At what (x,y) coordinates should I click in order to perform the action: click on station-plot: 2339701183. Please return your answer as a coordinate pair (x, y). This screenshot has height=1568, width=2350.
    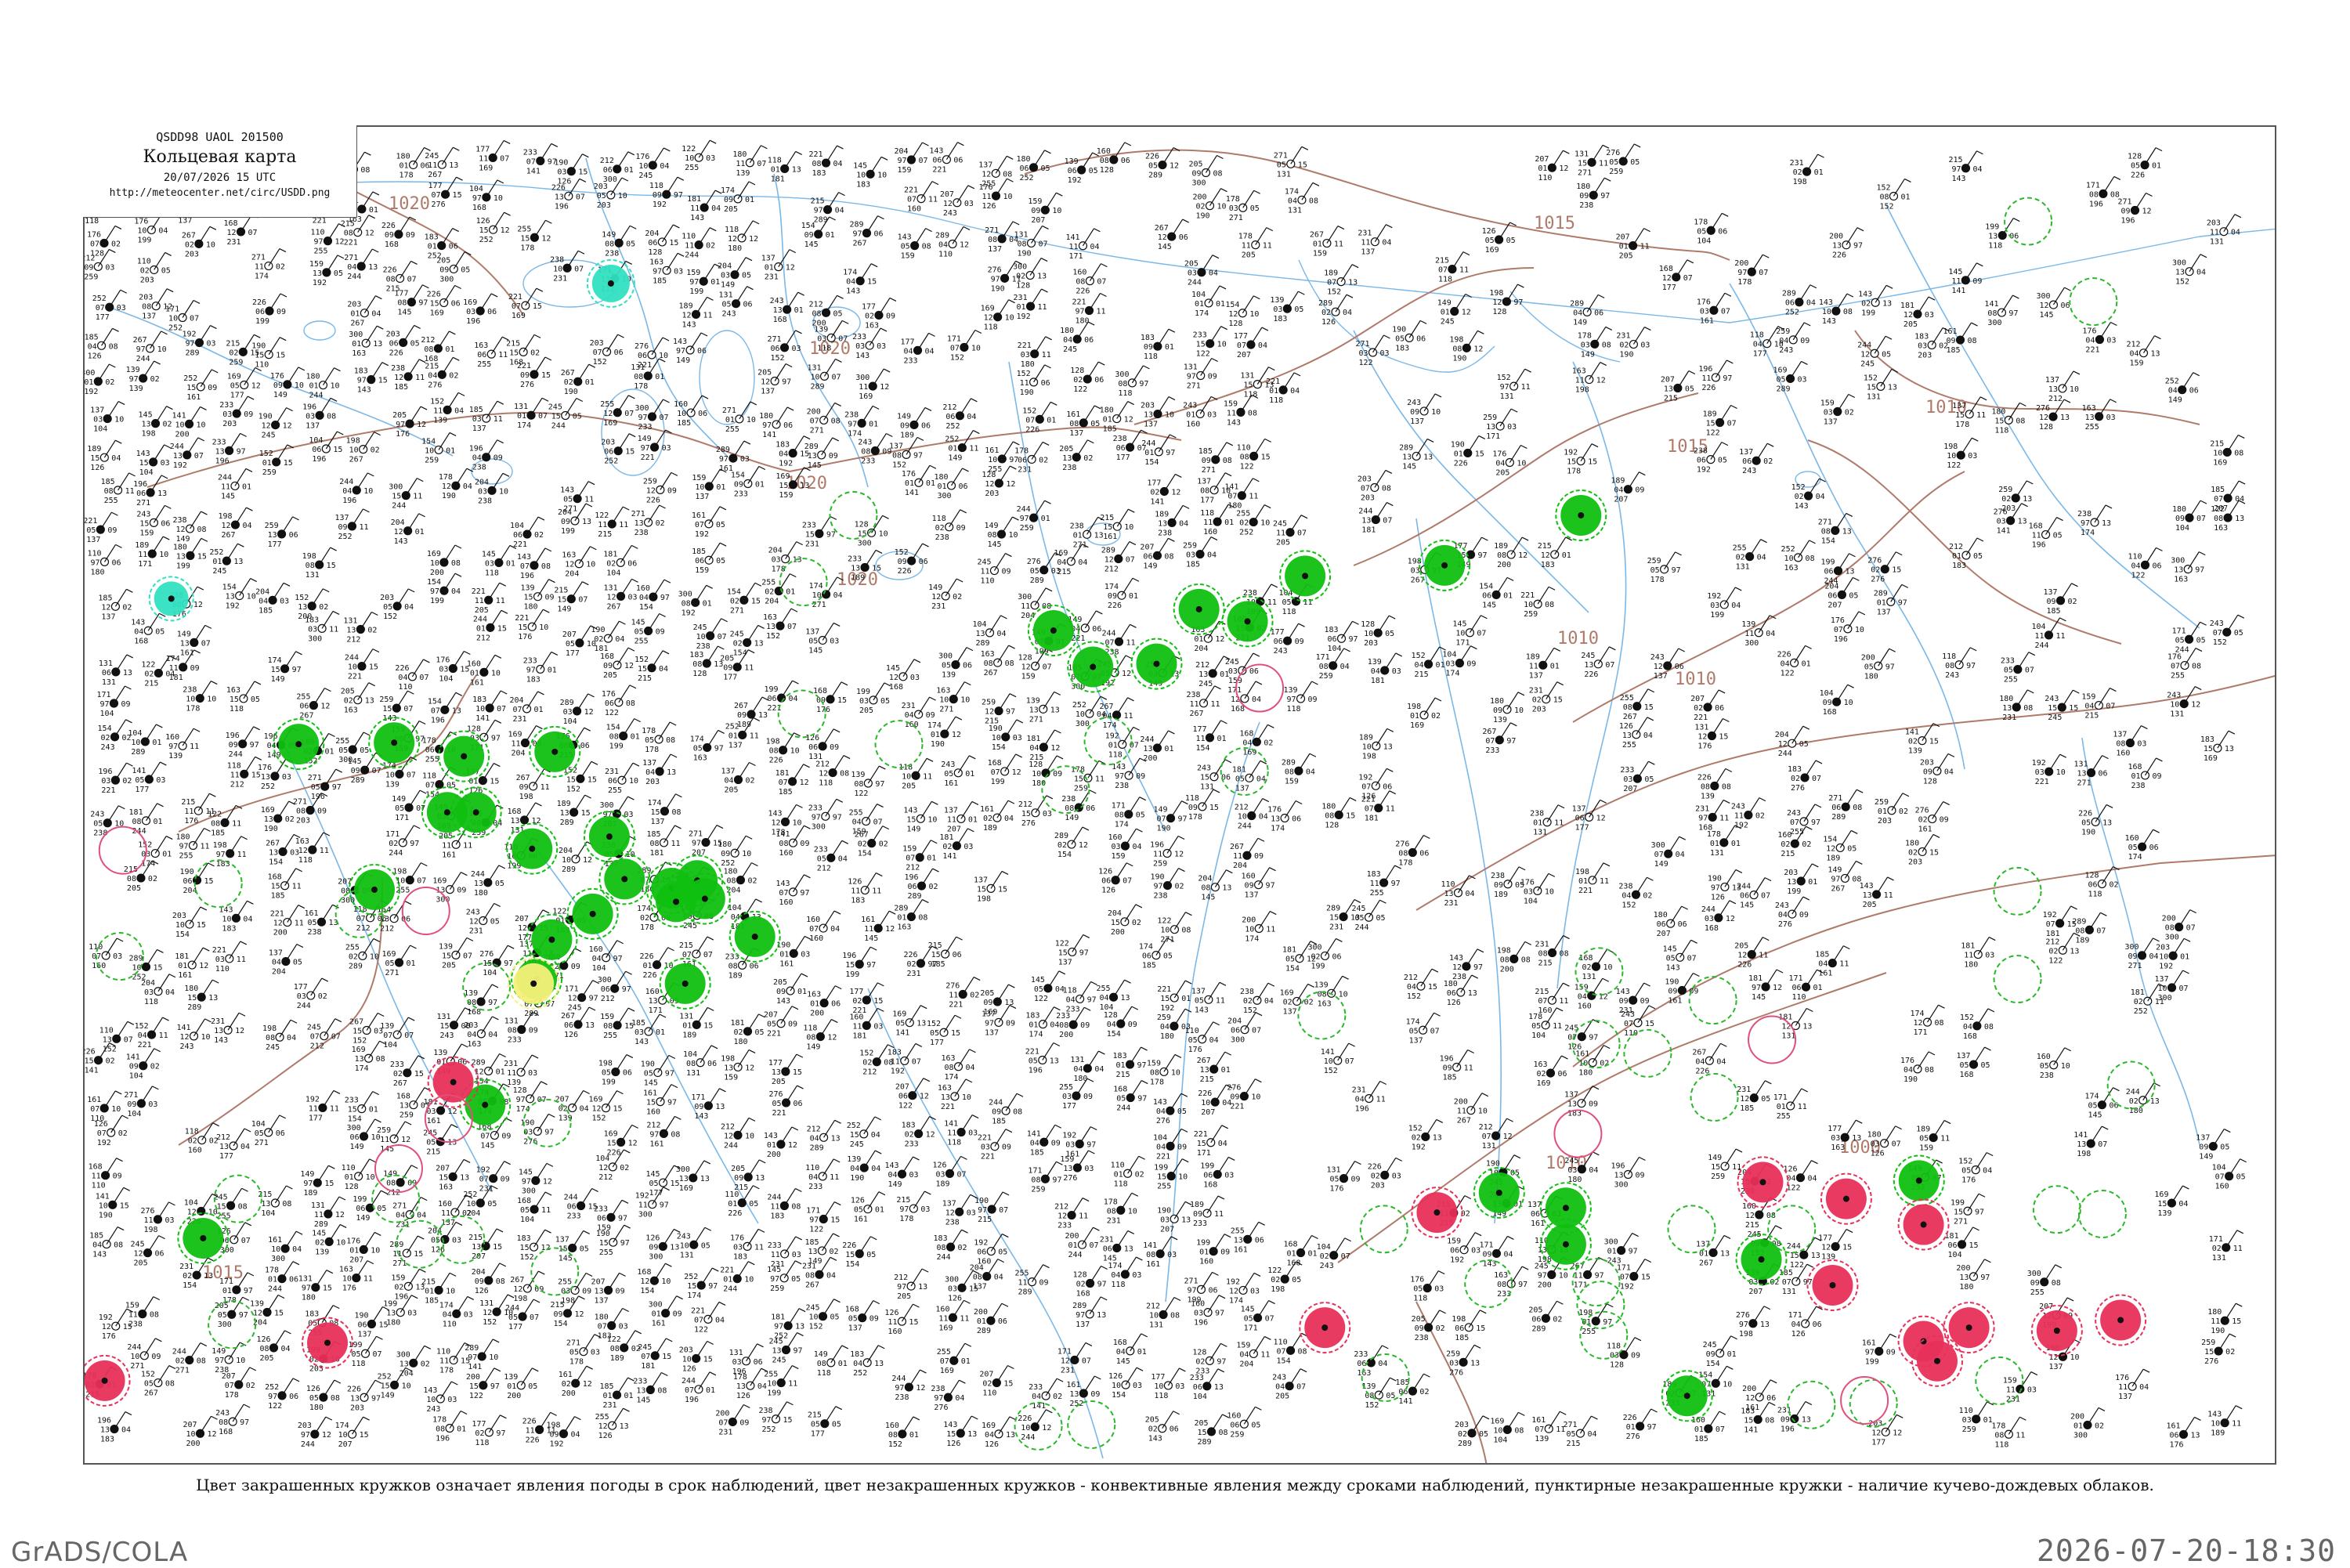
    Looking at the image, I should click on (540, 668).